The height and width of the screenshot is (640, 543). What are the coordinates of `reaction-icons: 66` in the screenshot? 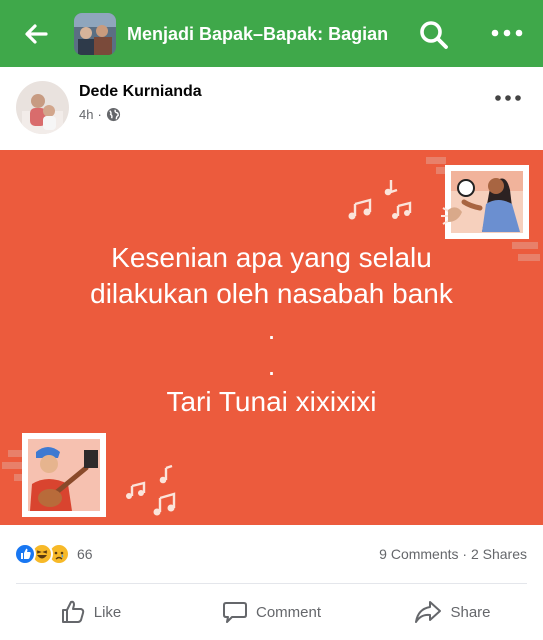 It's located at (53, 554).